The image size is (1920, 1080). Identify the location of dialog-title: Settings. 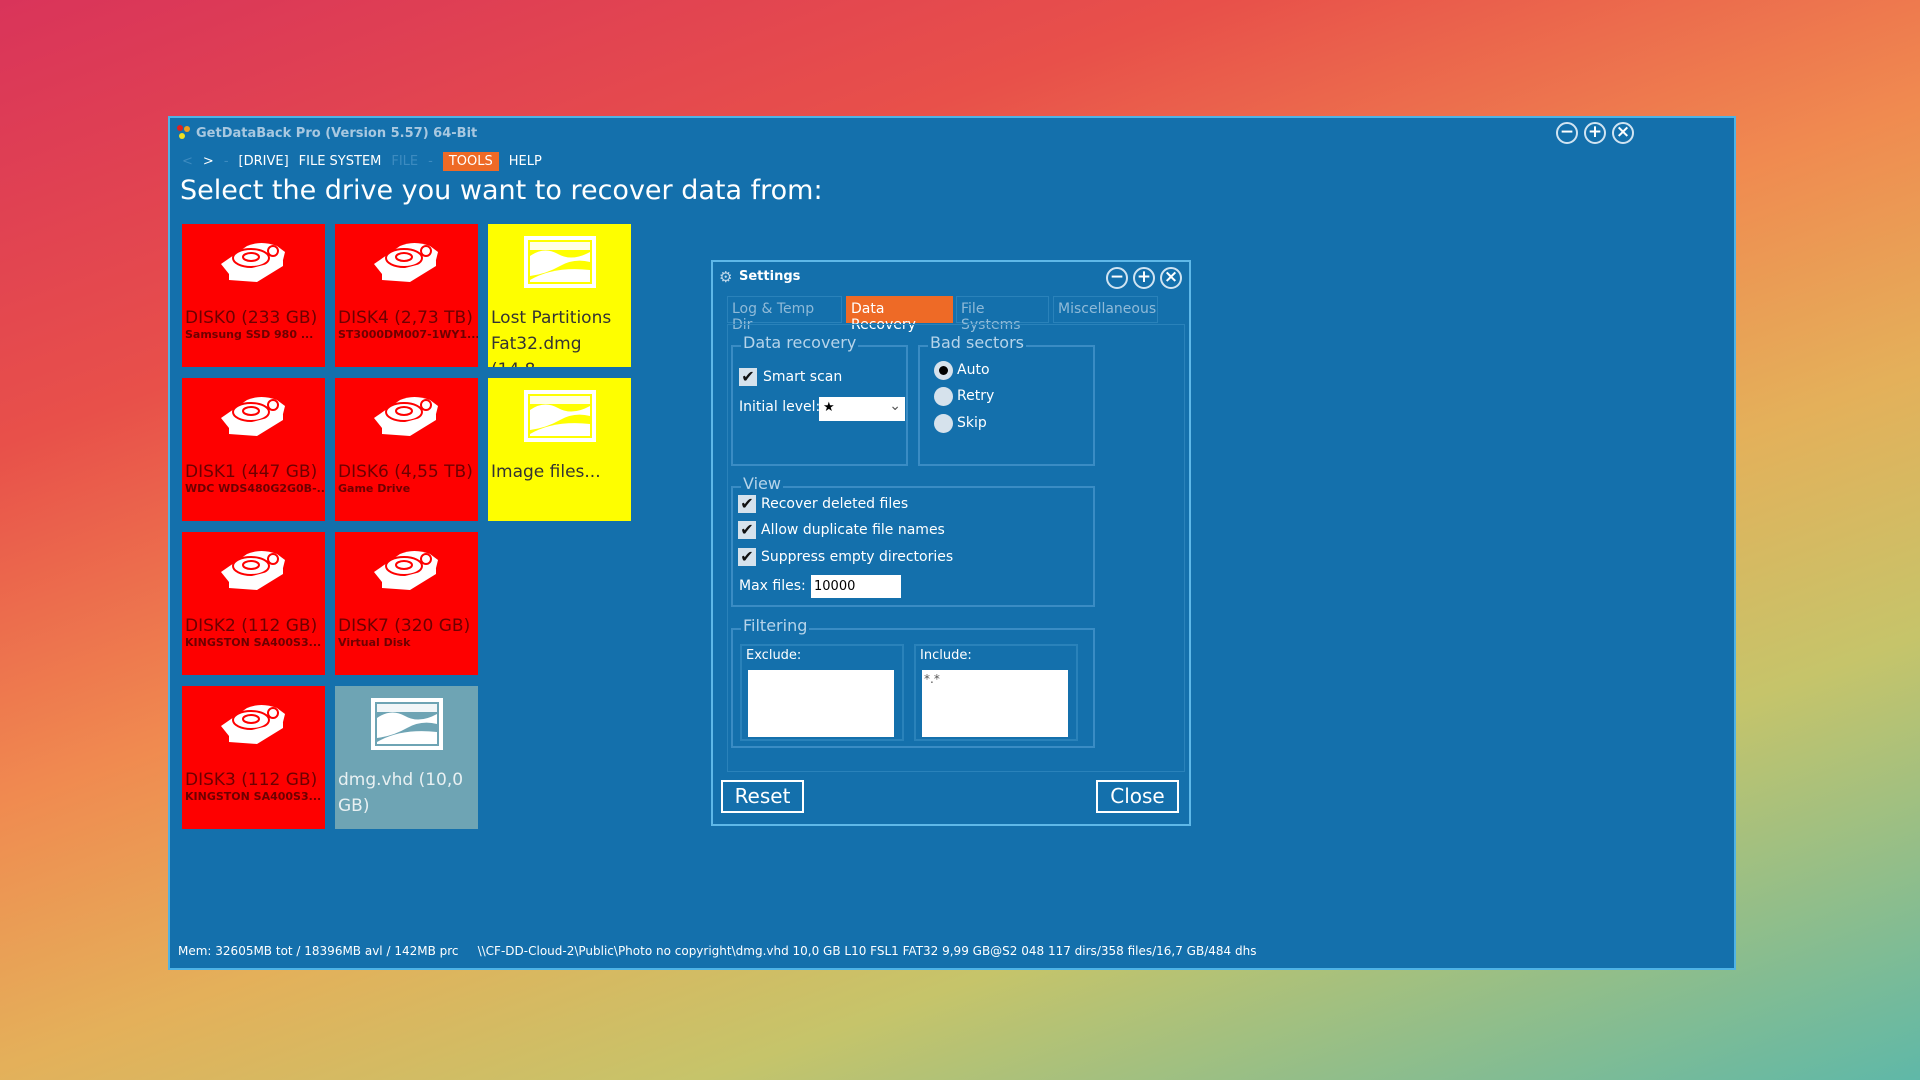
(770, 276).